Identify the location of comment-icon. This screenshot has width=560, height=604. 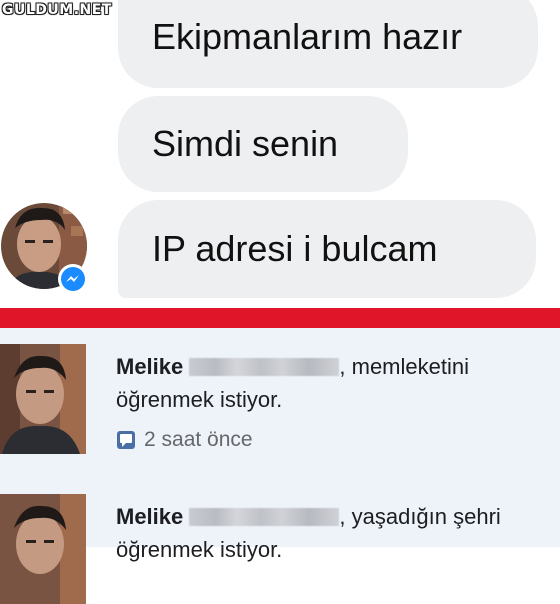
(126, 440).